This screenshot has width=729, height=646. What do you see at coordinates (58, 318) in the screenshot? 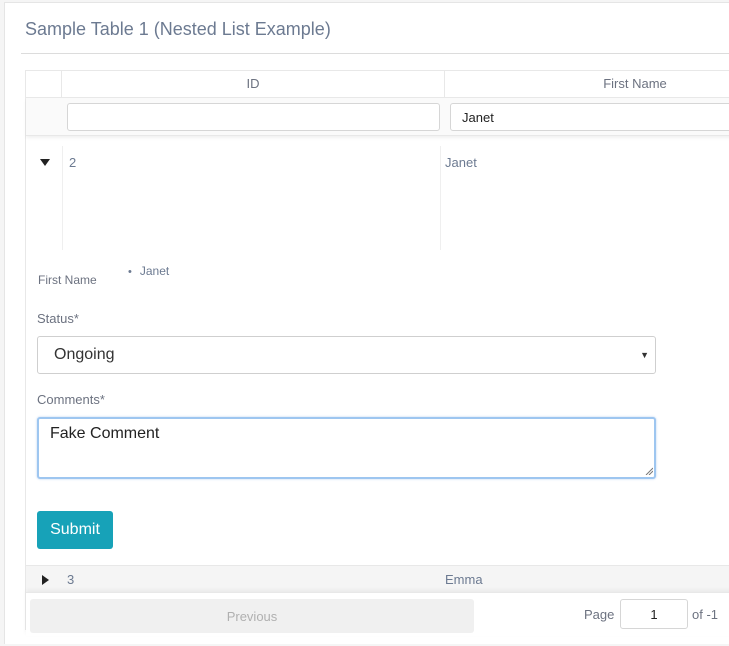
I see `status-label: Status*` at bounding box center [58, 318].